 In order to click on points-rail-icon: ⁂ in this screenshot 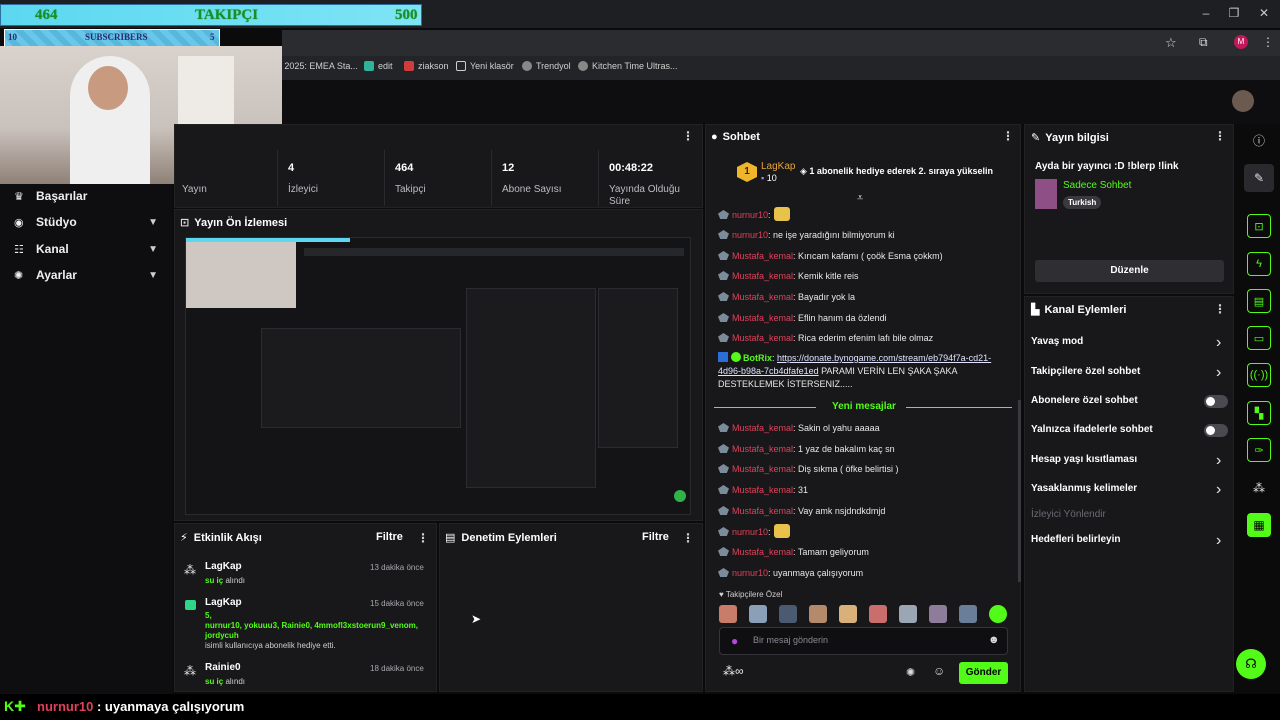, I will do `click(1259, 488)`.